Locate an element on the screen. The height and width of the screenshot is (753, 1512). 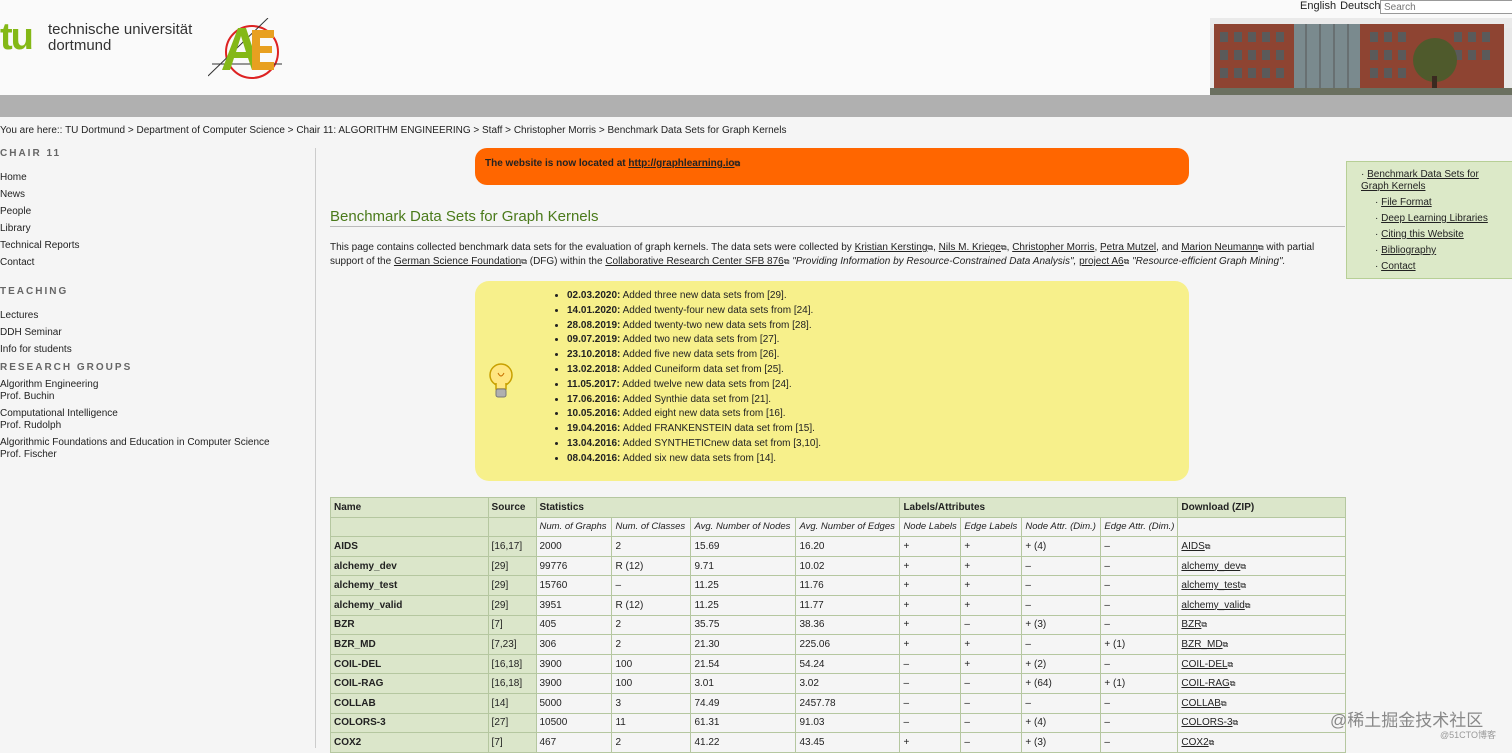
university-name-line2: dortmund is located at coordinates (80, 45).